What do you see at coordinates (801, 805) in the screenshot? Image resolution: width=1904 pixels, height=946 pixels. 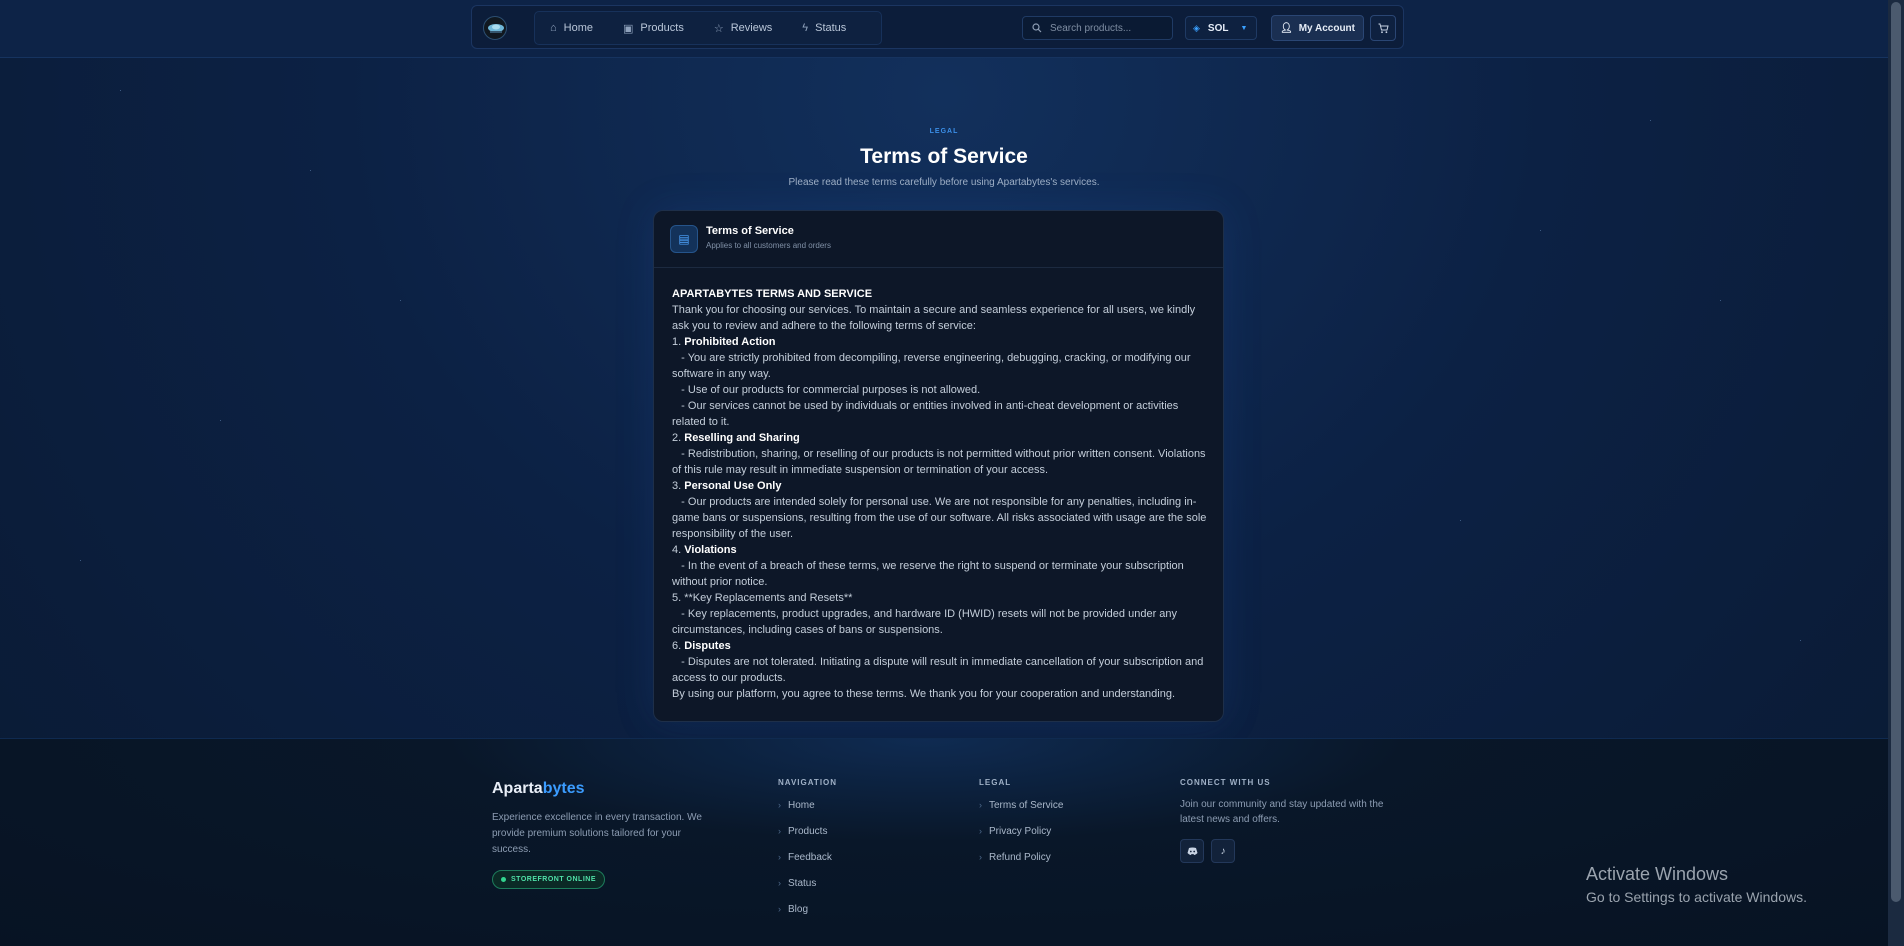 I see `footer-link-label: Home` at bounding box center [801, 805].